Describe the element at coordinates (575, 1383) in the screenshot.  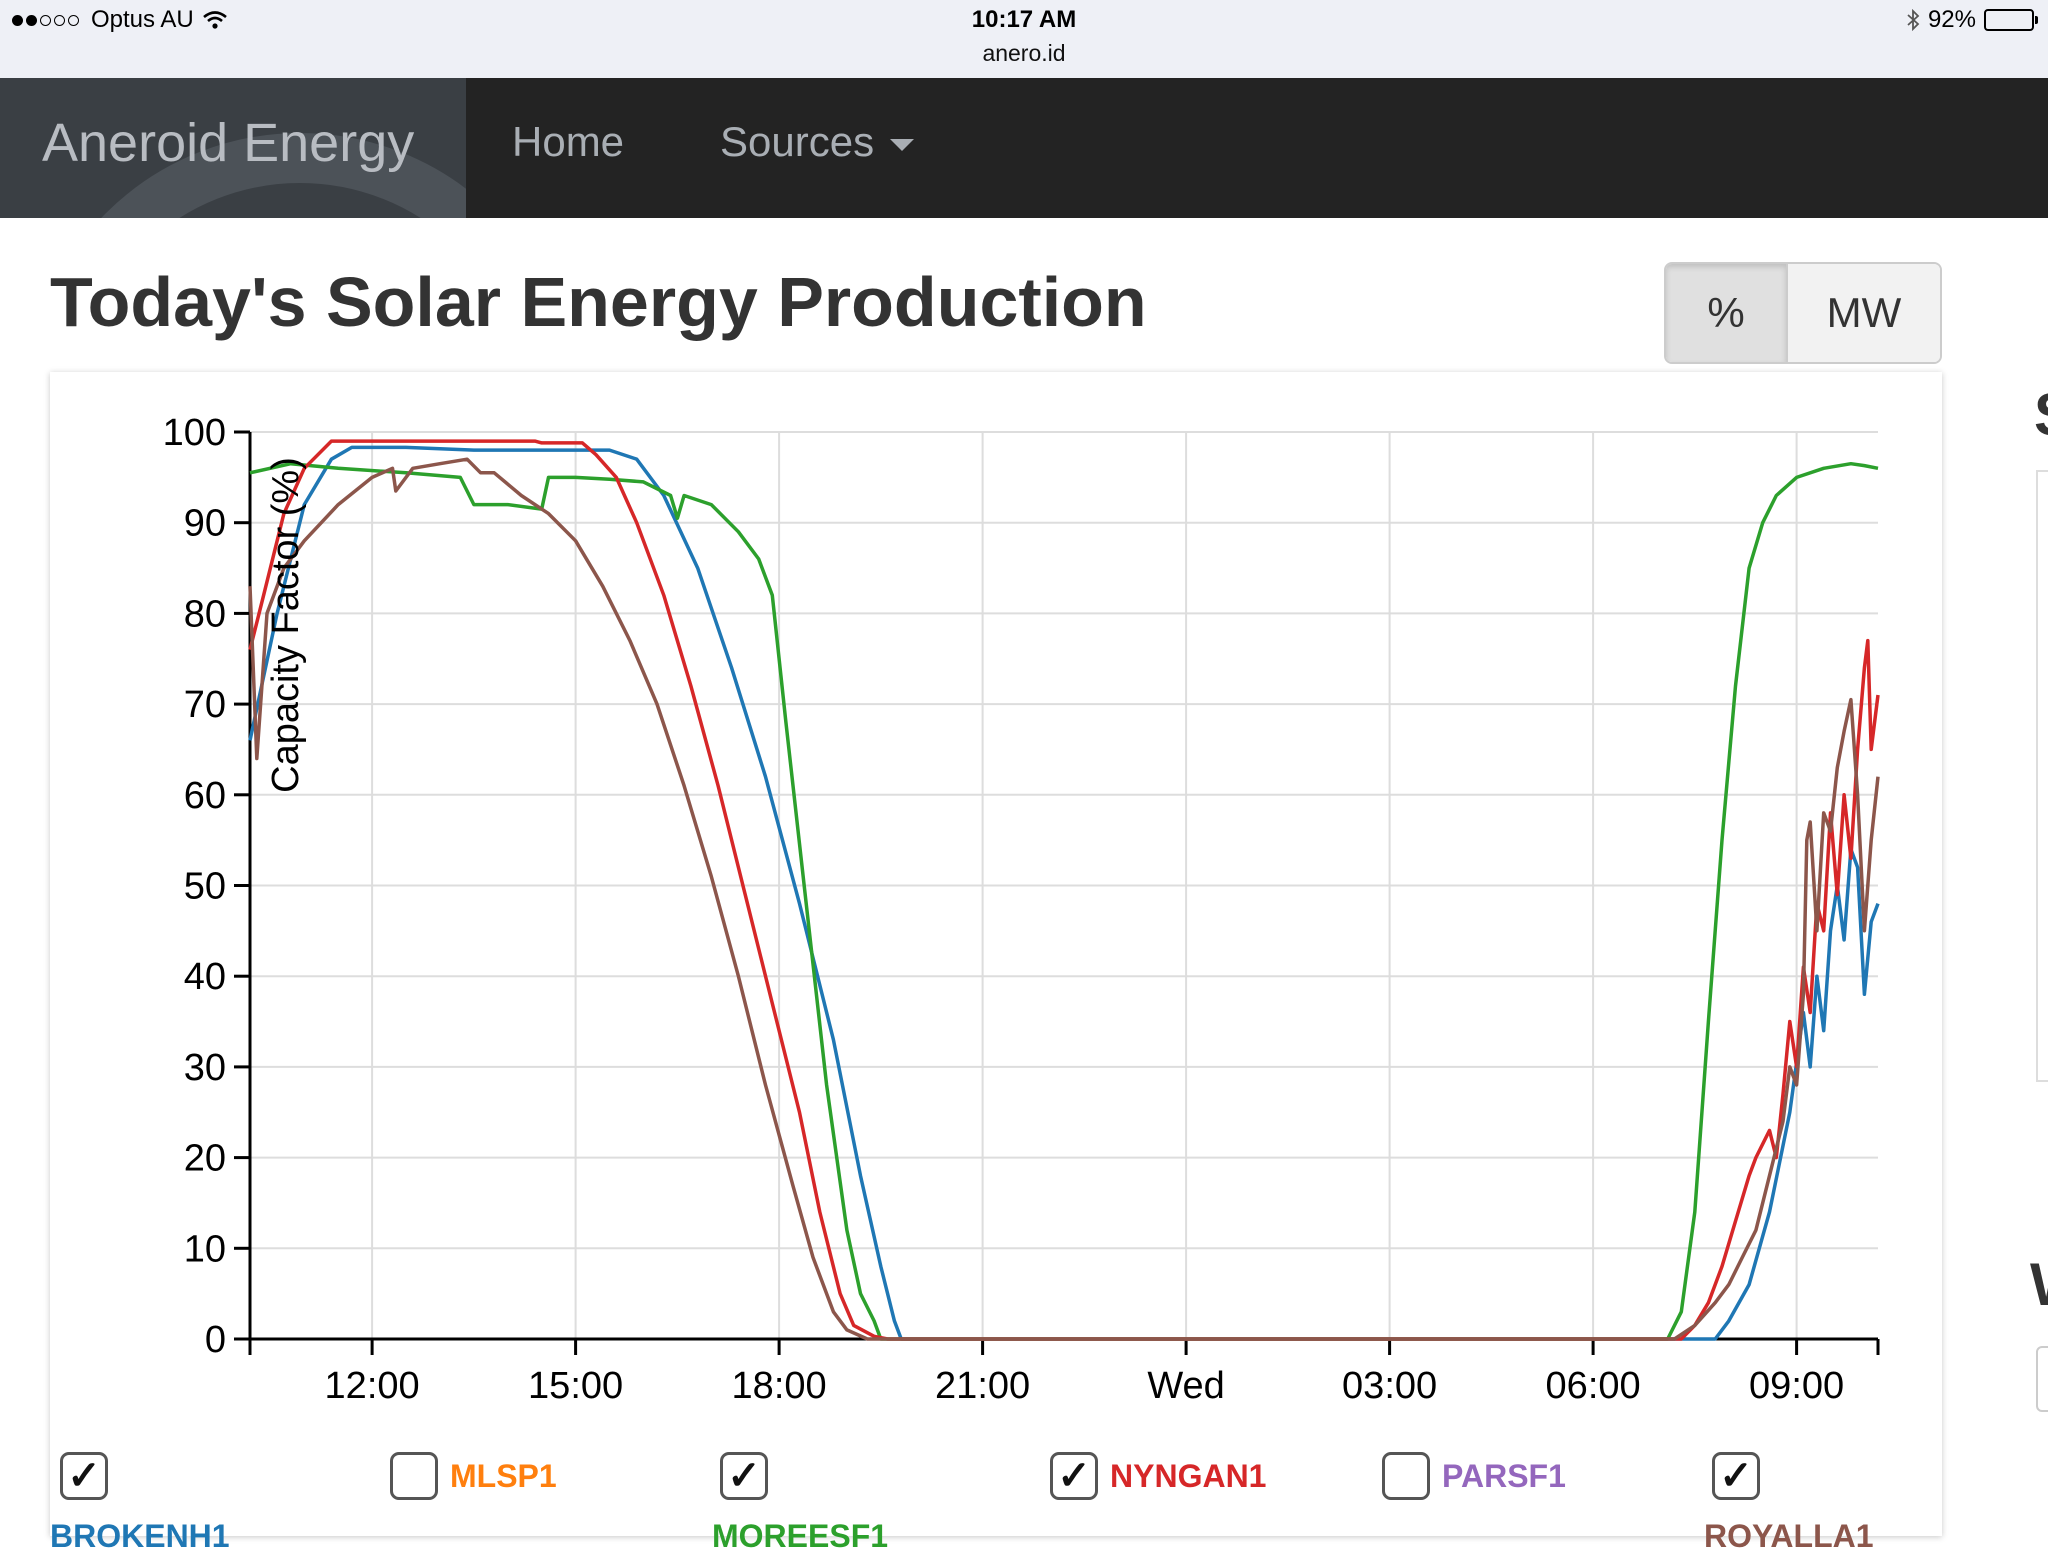
I see `x-tick-label: 15:00` at that location.